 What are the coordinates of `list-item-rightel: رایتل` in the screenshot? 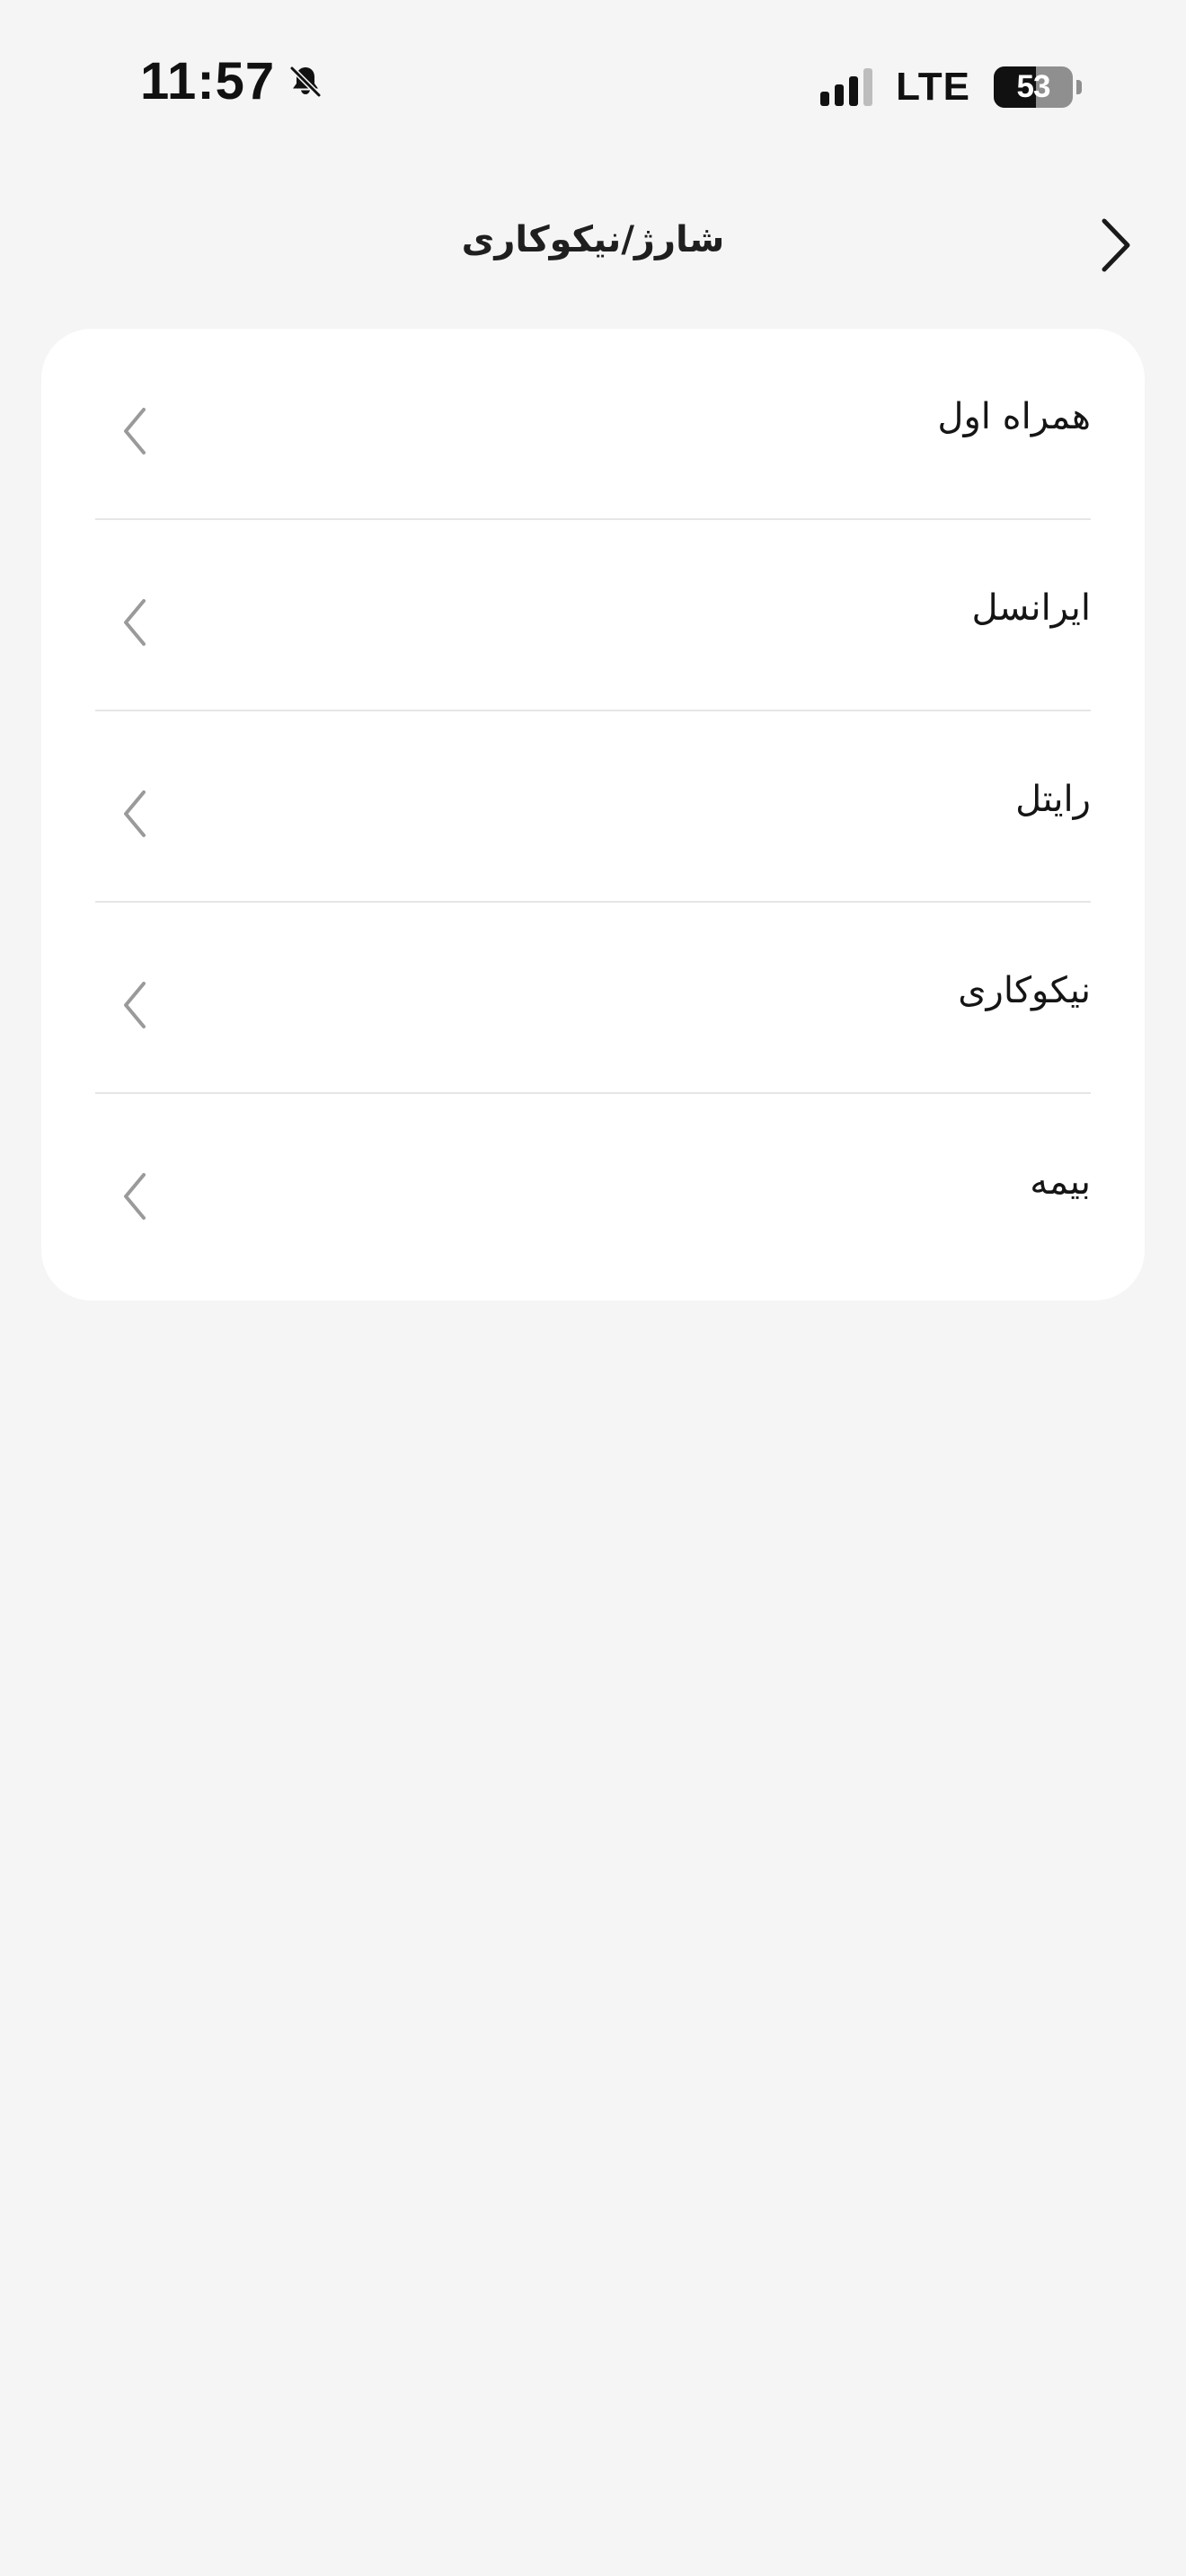 It's located at (593, 807).